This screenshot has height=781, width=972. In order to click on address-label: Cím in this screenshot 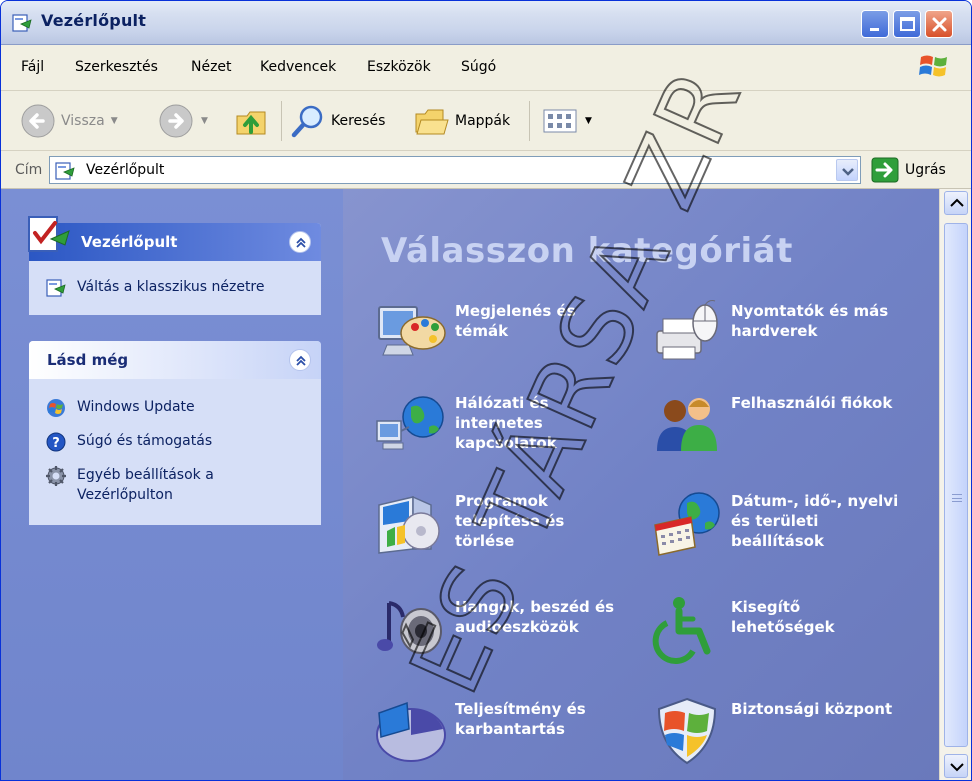, I will do `click(29, 170)`.